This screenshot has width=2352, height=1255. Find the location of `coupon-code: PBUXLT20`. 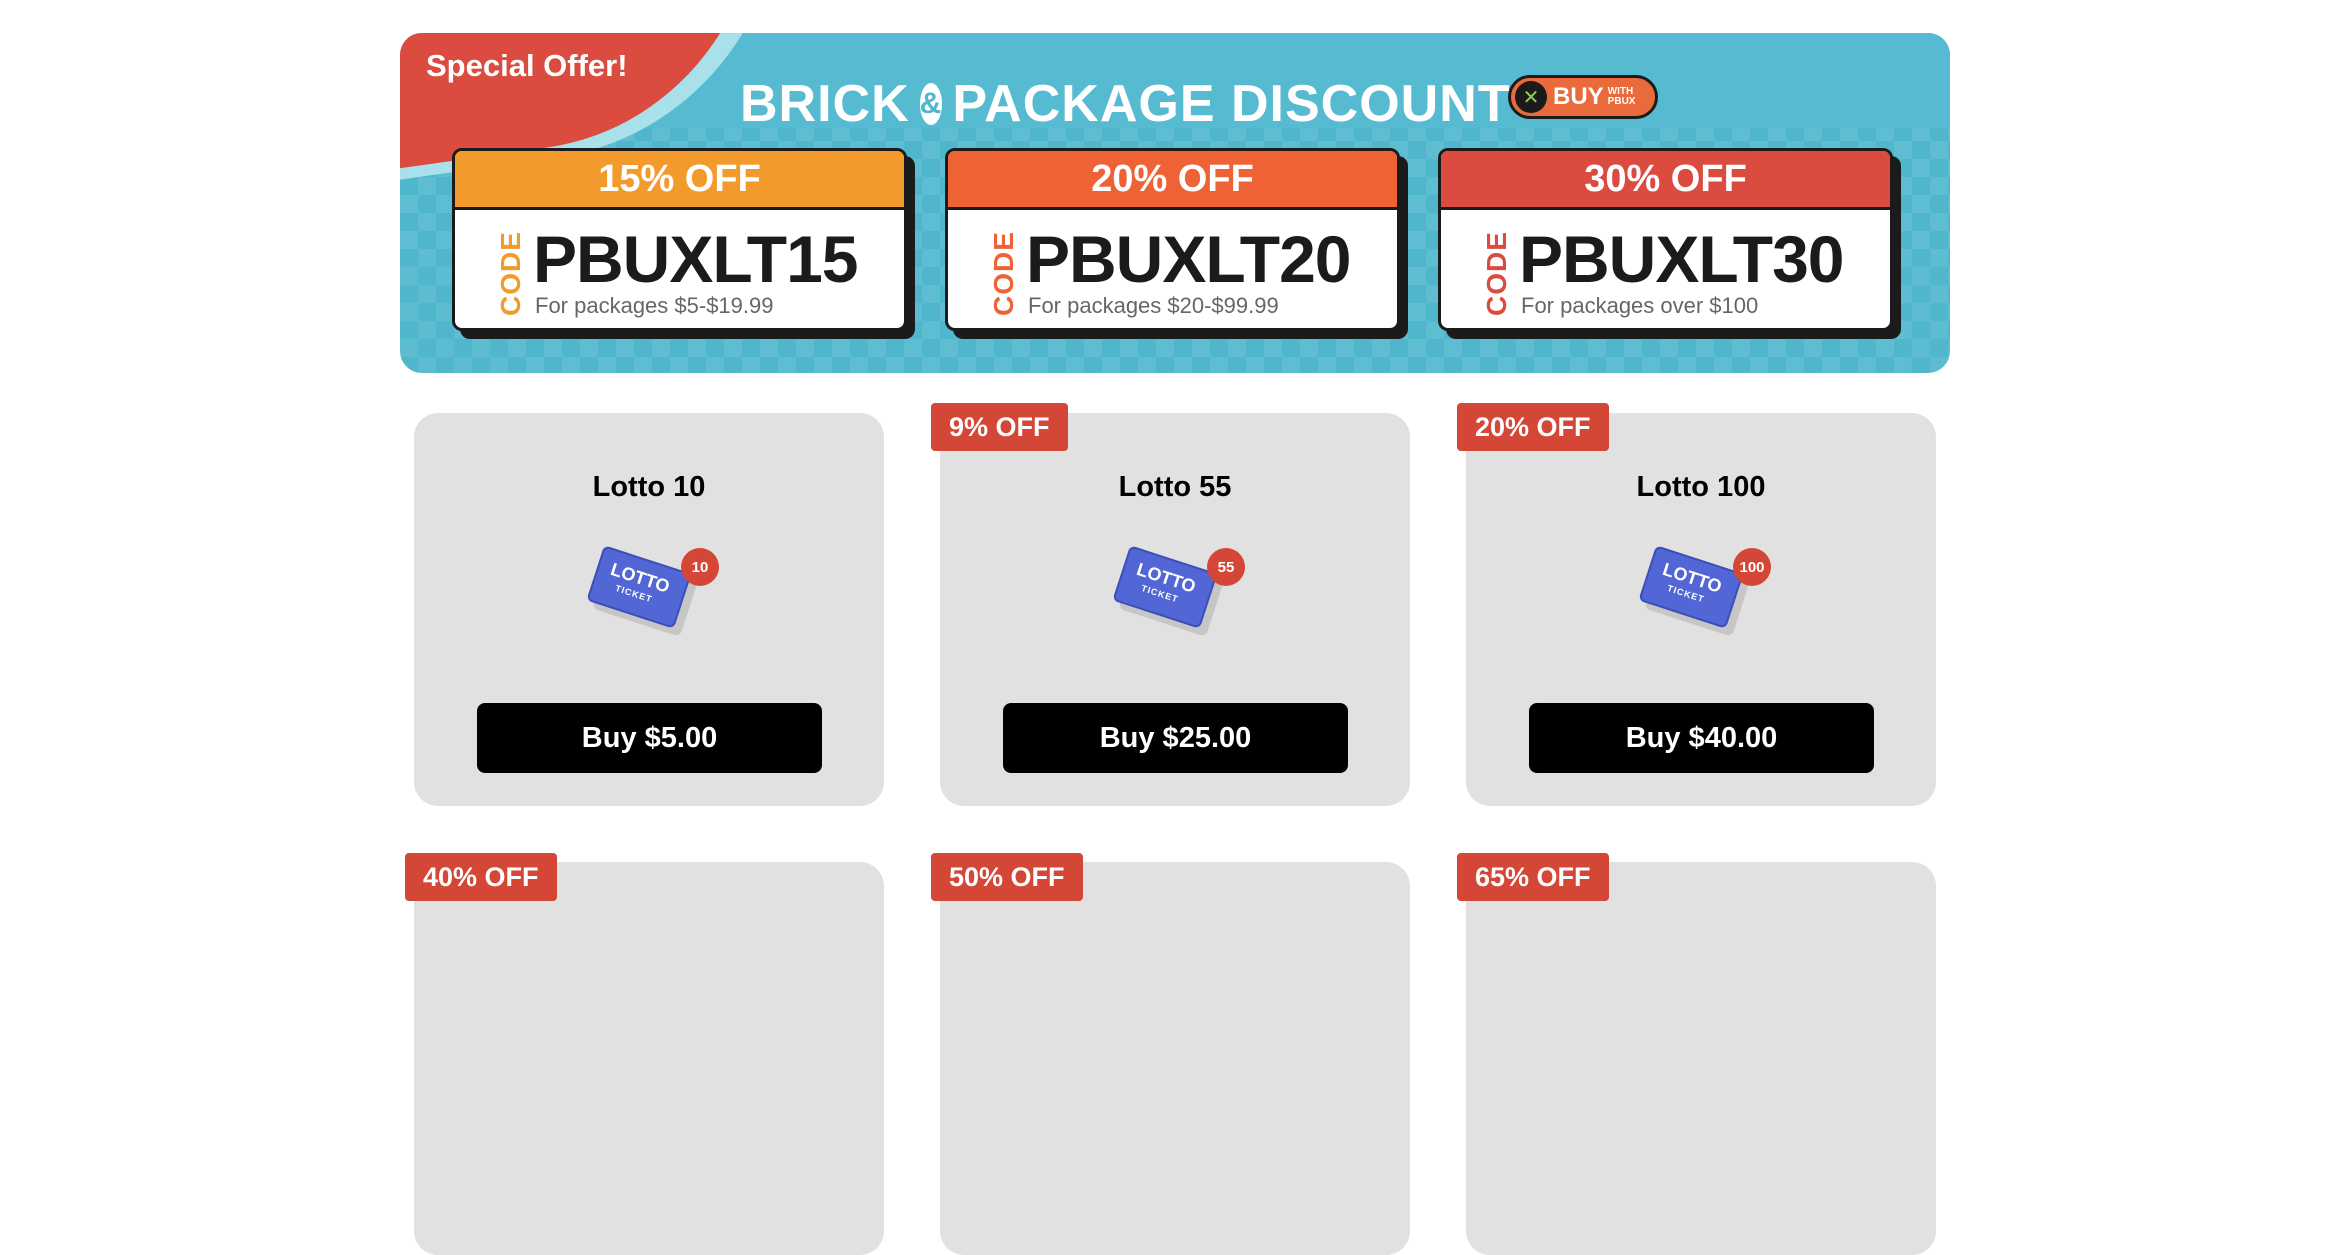

coupon-code: PBUXLT20 is located at coordinates (1189, 259).